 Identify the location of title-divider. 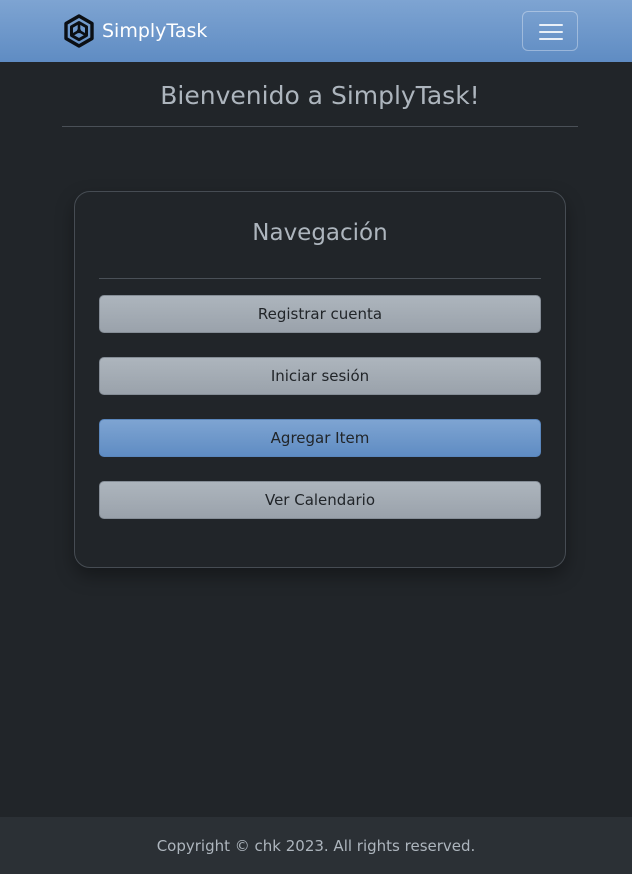
(320, 126).